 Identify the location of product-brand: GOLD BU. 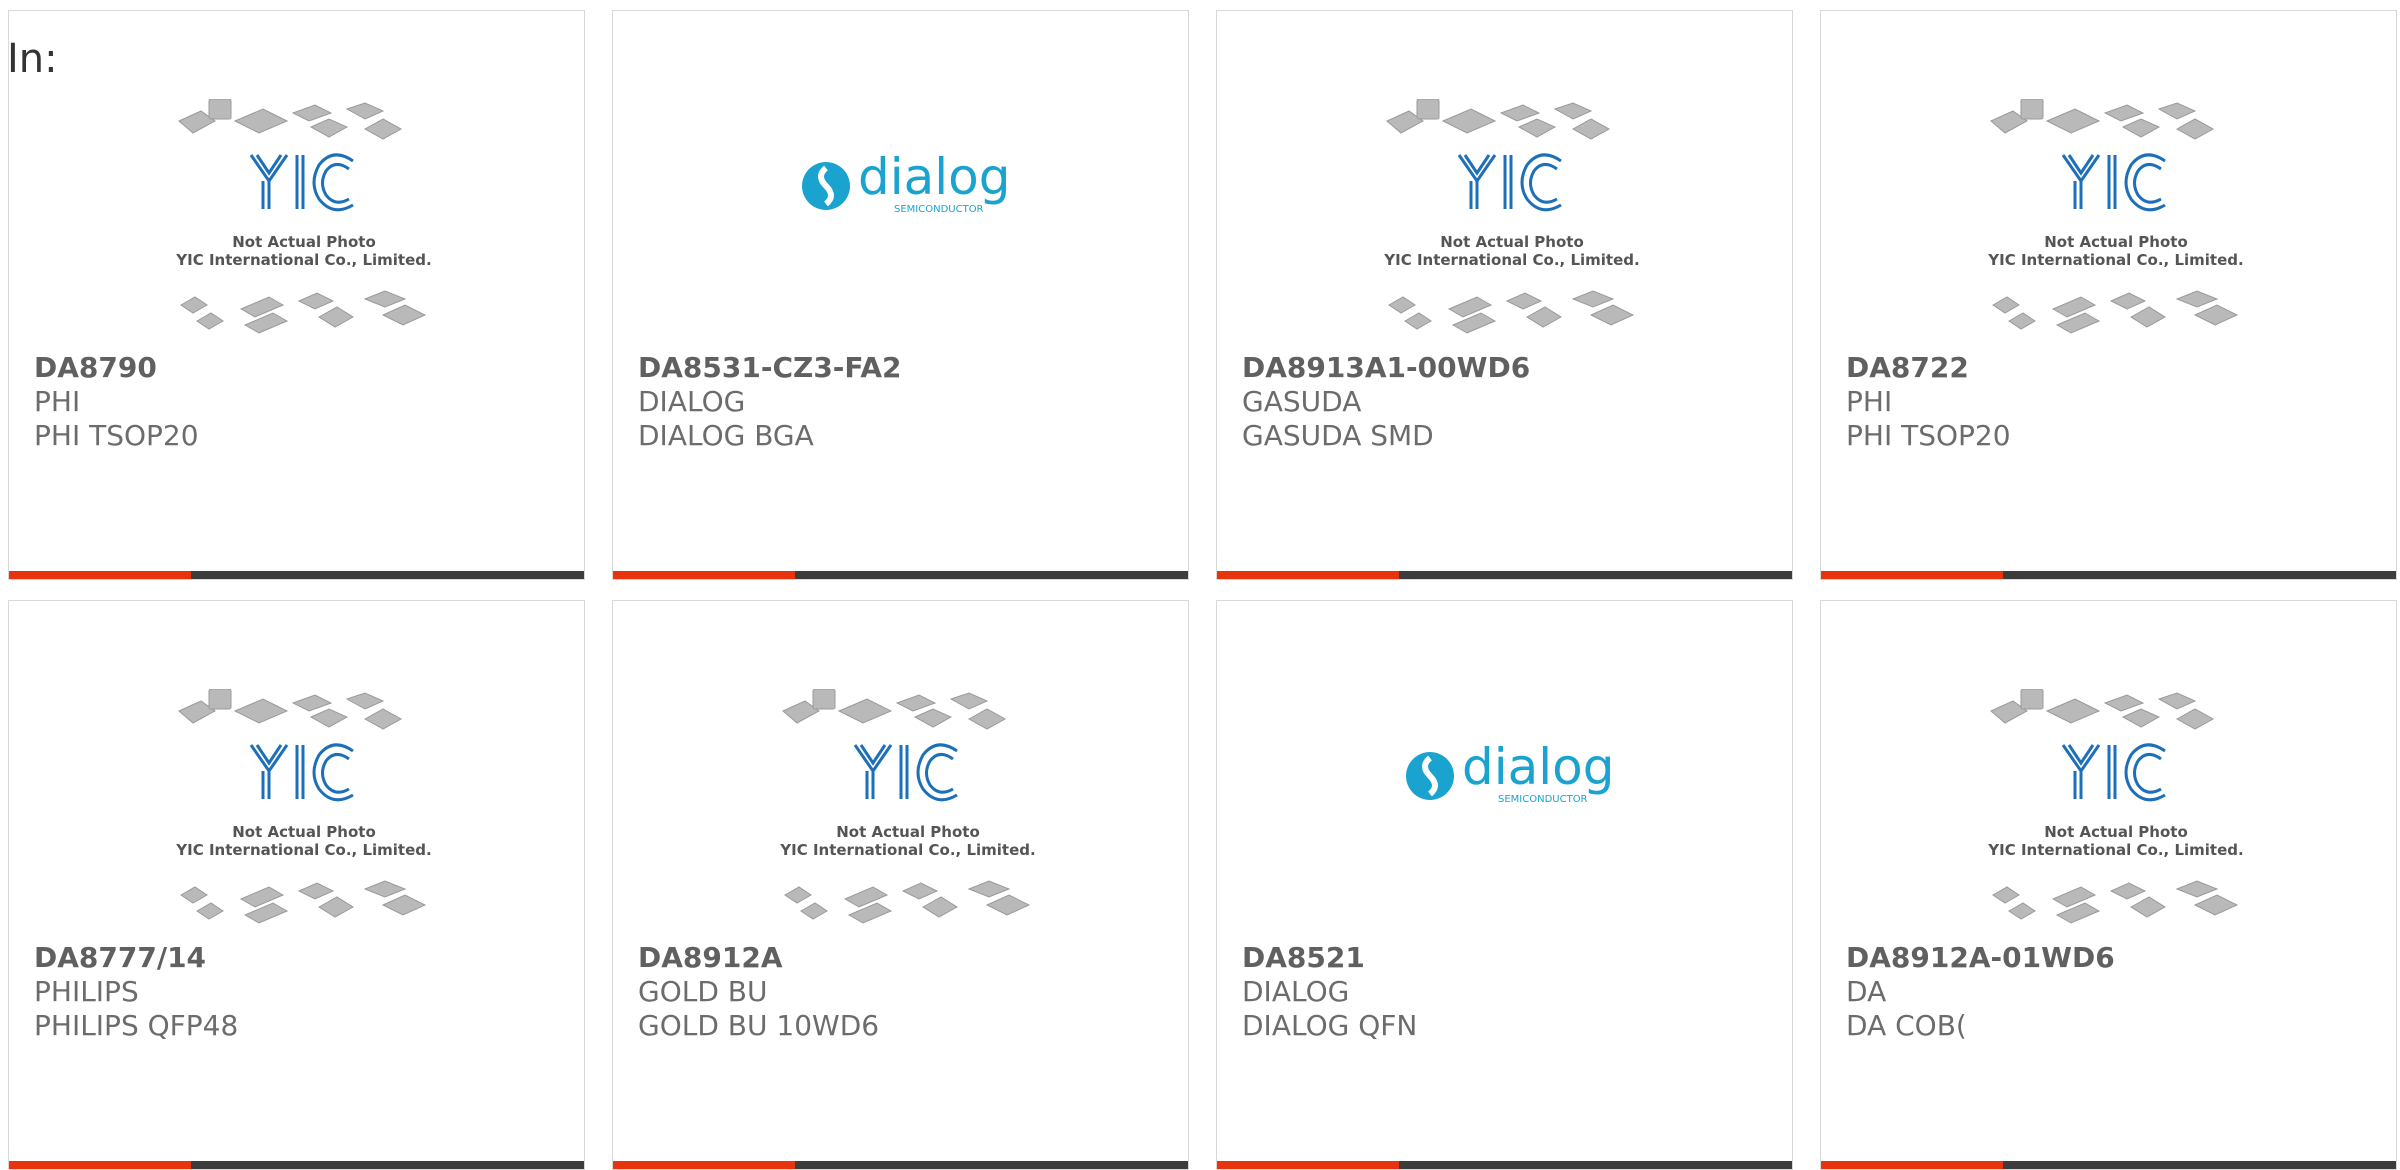
(703, 991).